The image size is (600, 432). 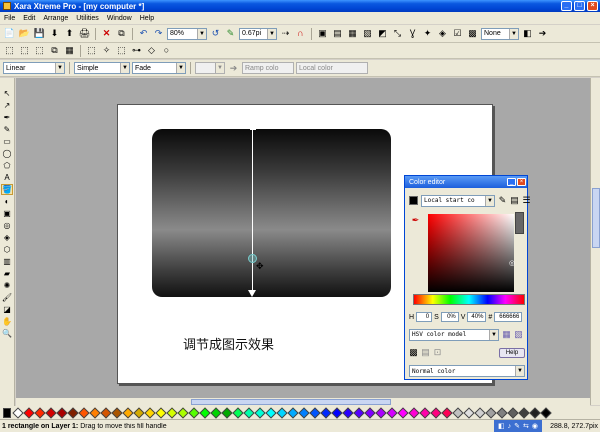 I want to click on help-button: Help, so click(x=512, y=352).